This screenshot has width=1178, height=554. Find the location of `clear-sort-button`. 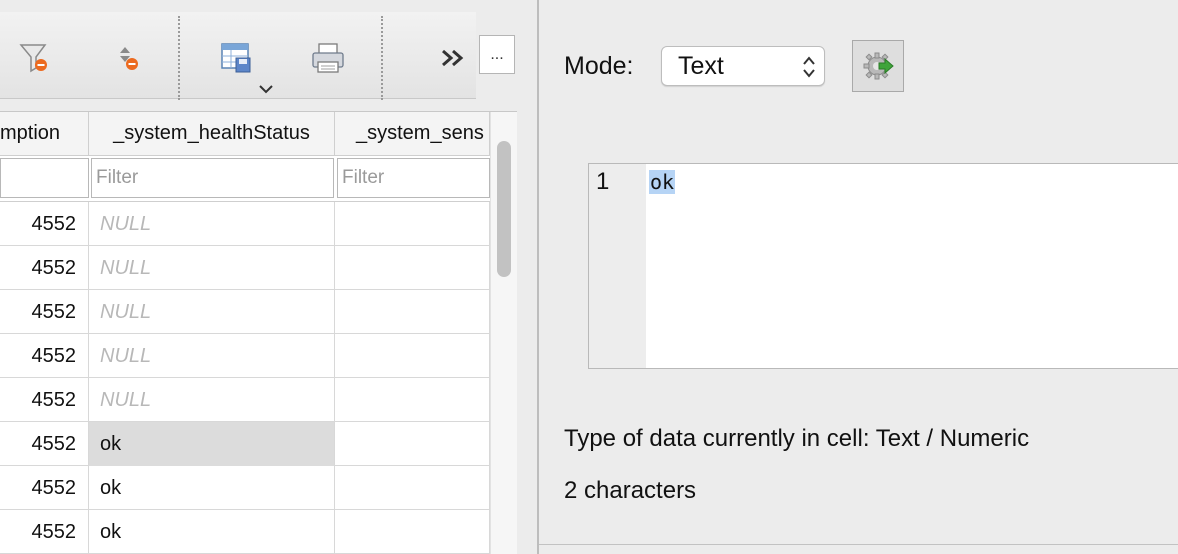

clear-sort-button is located at coordinates (127, 58).